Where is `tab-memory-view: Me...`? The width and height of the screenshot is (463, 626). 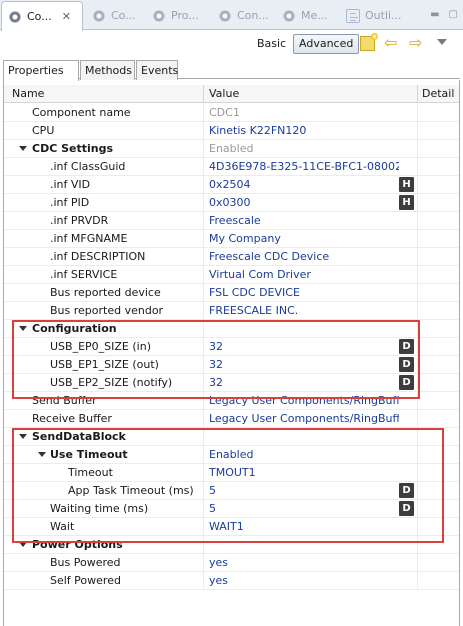
tab-memory-view: Me... is located at coordinates (305, 15).